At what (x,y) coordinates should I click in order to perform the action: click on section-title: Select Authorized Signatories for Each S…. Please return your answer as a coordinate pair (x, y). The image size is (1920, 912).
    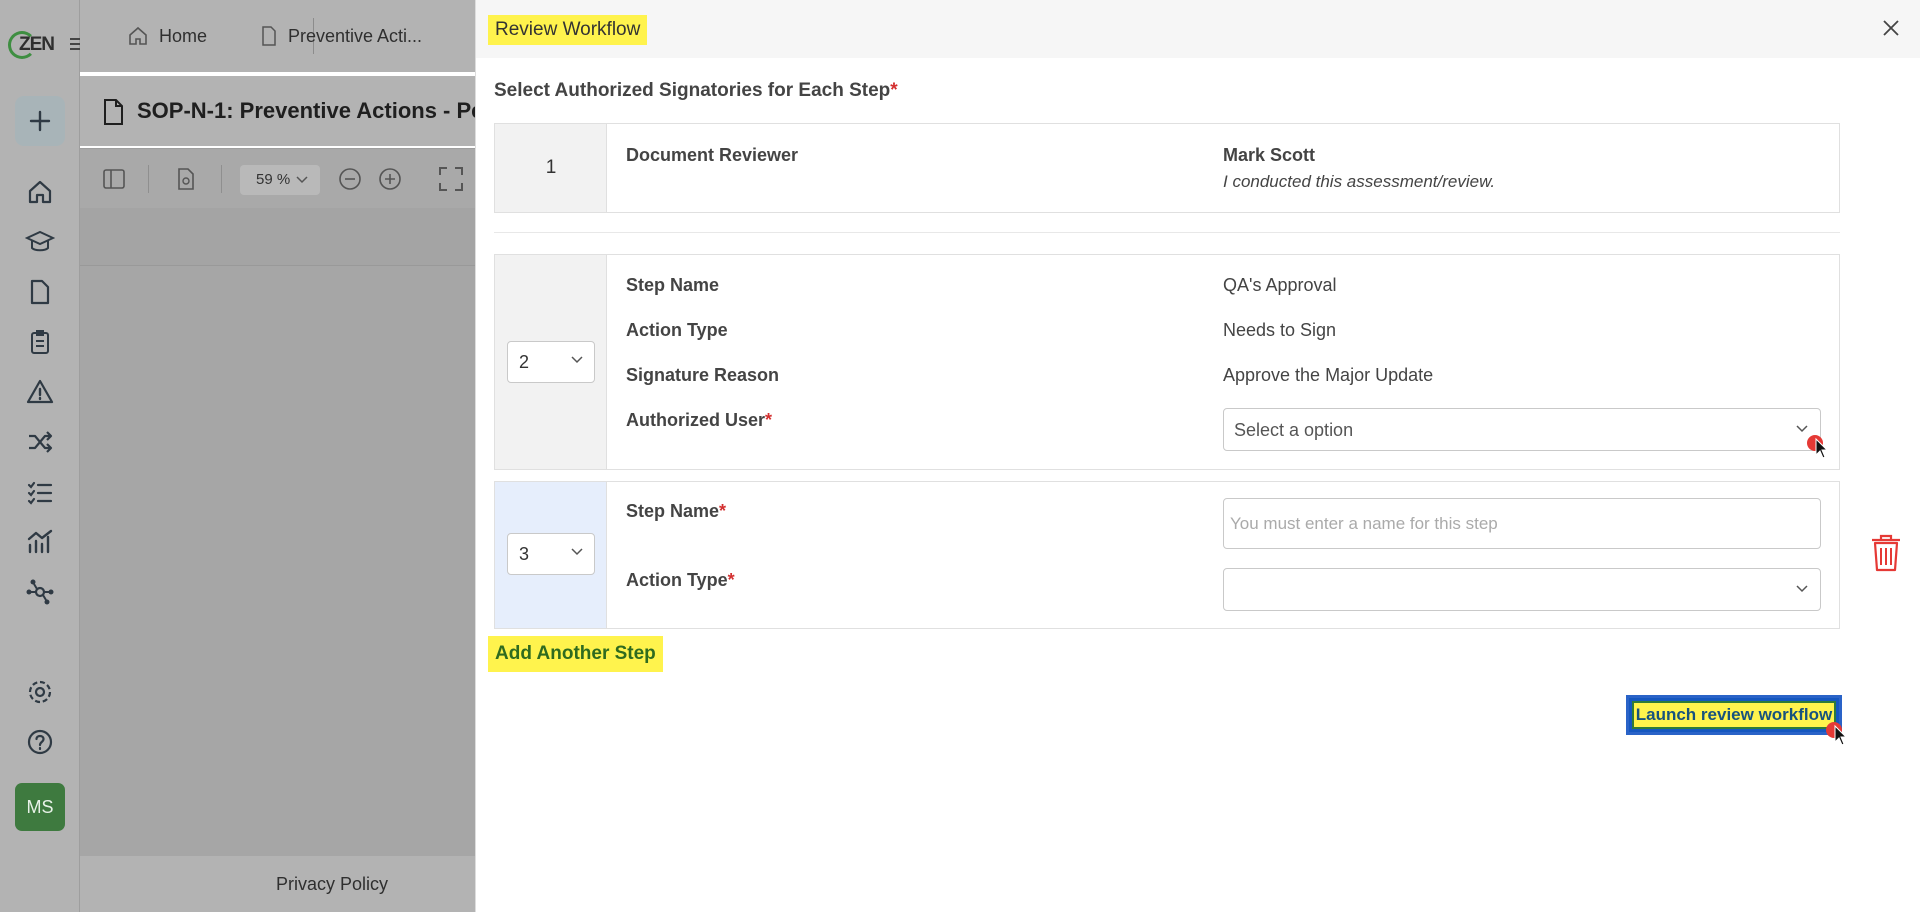
    Looking at the image, I should click on (696, 91).